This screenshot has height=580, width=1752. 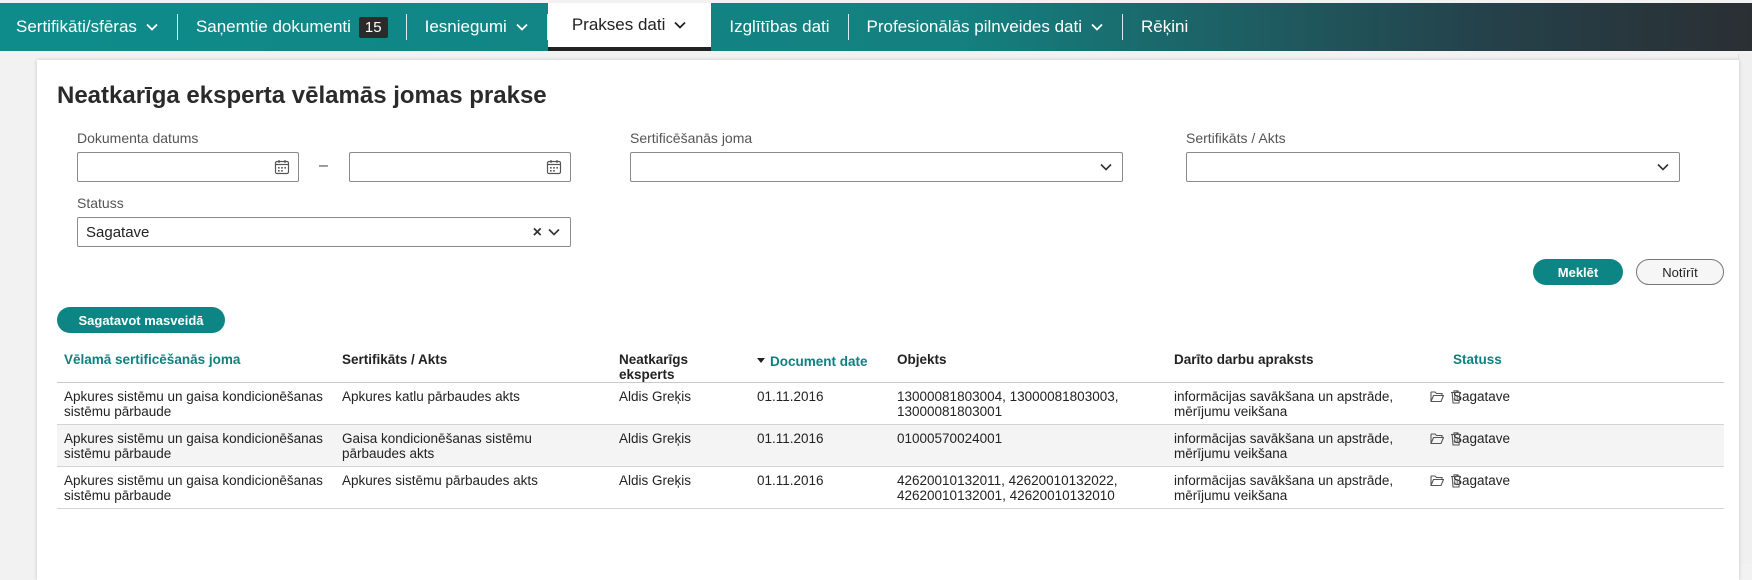 I want to click on nav-item-applications: Iesniegumi, so click(x=477, y=27).